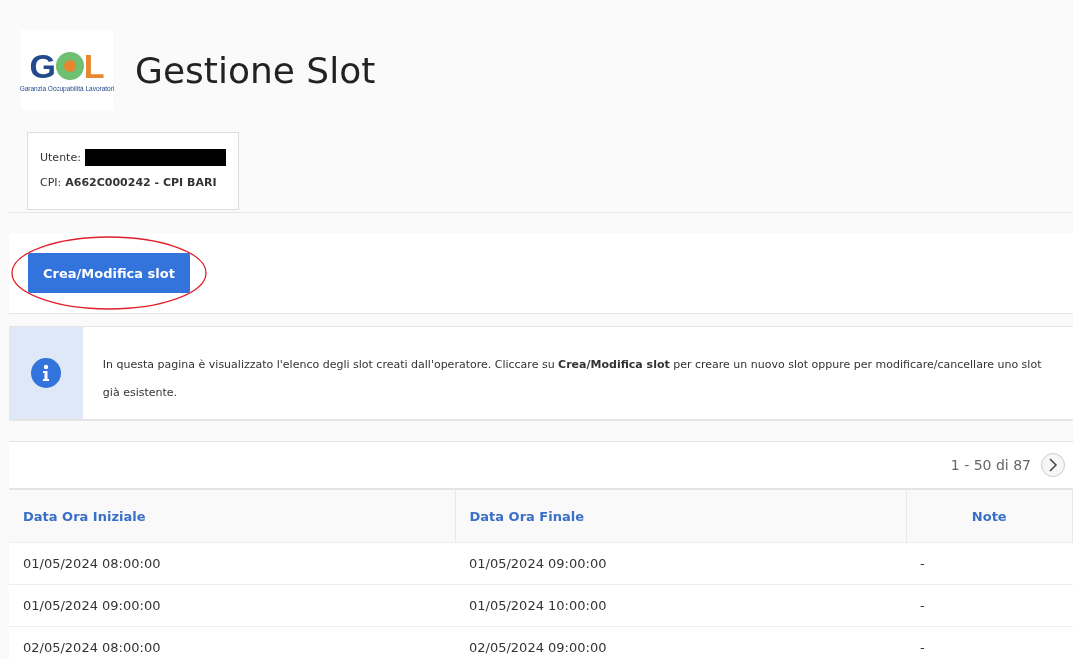 The width and height of the screenshot is (1073, 659). What do you see at coordinates (94, 65) in the screenshot?
I see `logo-letter: L` at bounding box center [94, 65].